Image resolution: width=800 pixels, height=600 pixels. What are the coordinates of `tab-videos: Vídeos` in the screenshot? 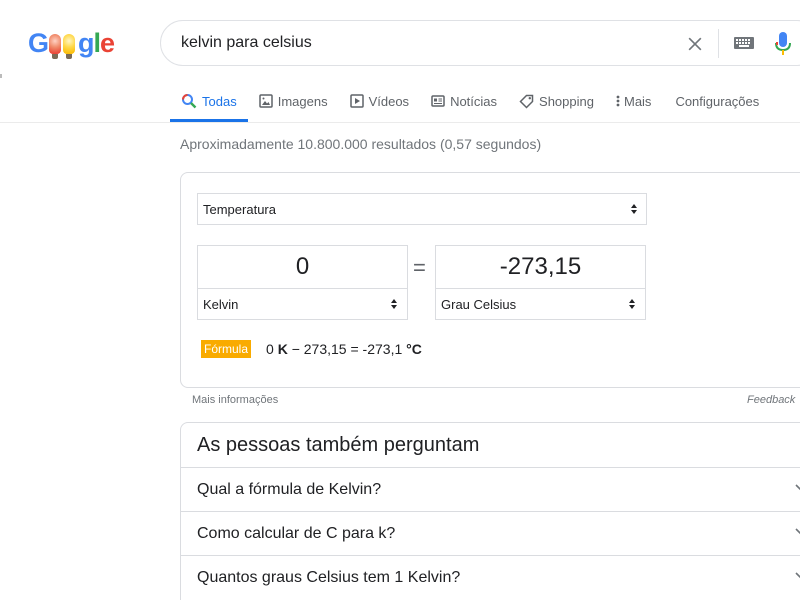 It's located at (379, 101).